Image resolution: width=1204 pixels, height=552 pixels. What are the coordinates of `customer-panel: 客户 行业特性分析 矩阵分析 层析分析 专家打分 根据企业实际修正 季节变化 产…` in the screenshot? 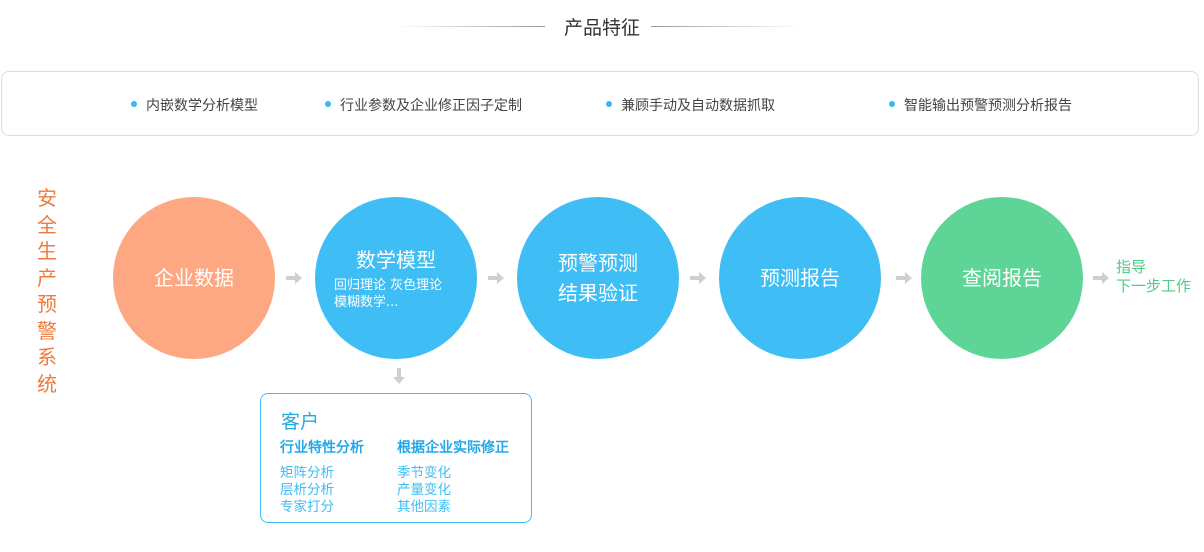 It's located at (396, 458).